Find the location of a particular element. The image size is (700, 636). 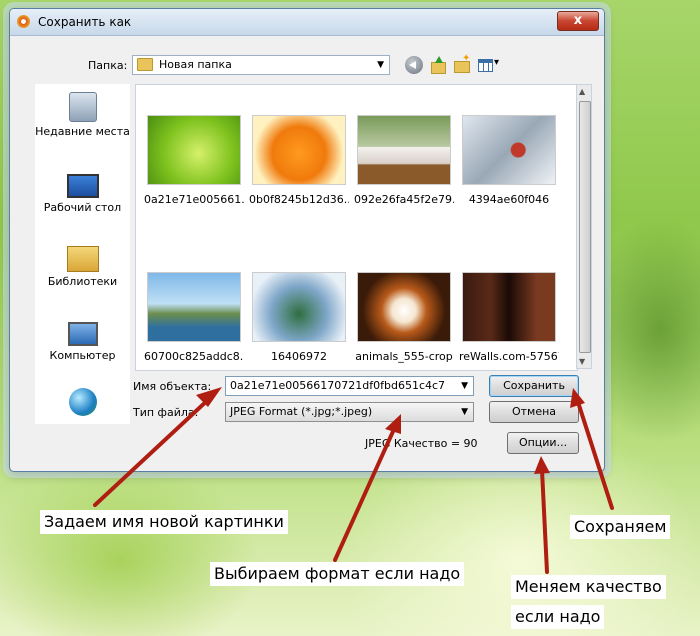

arrow-to-filename is located at coordinates (152, 451).